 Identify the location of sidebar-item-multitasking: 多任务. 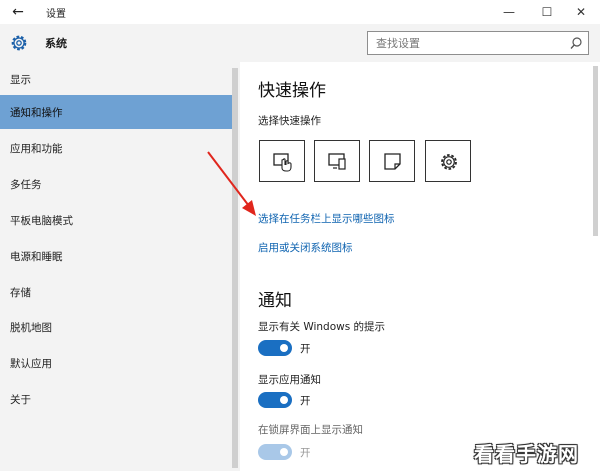
(116, 184).